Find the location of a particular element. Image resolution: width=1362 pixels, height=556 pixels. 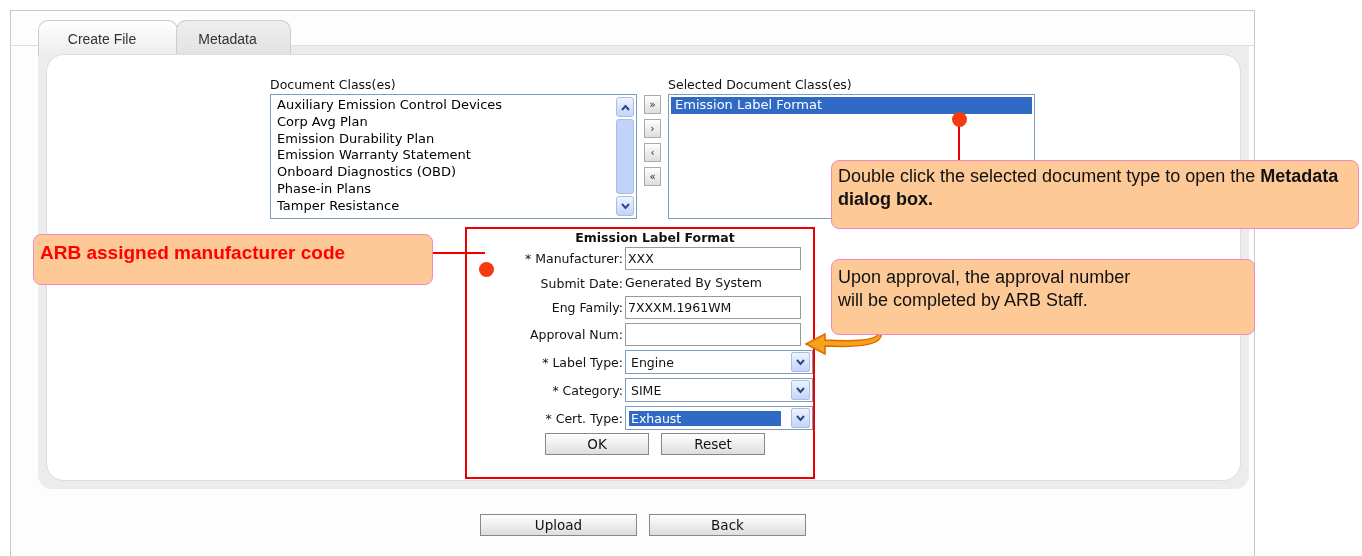

text-field: XXX is located at coordinates (713, 258).